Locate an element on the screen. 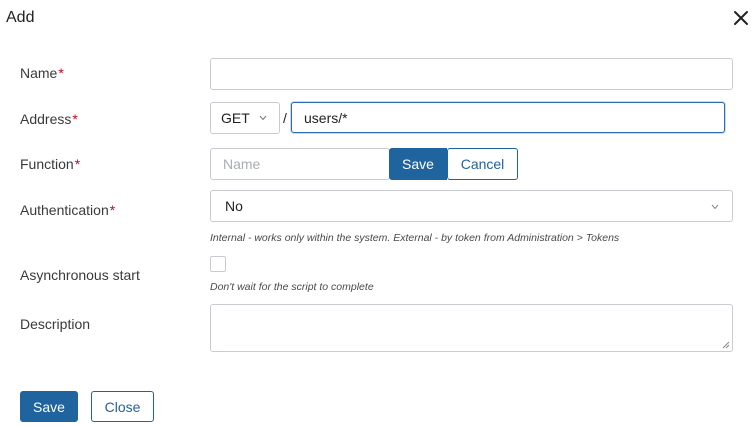 Image resolution: width=754 pixels, height=426 pixels. function-label: Function* is located at coordinates (50, 164).